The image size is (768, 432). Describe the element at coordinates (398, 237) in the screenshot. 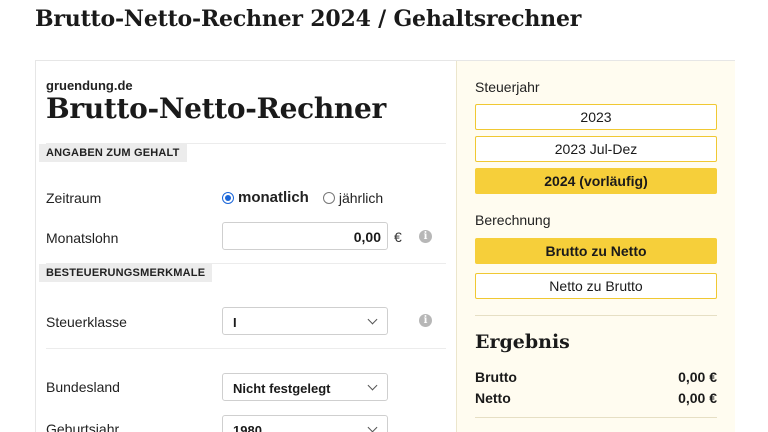

I see `currency-unit: €` at that location.